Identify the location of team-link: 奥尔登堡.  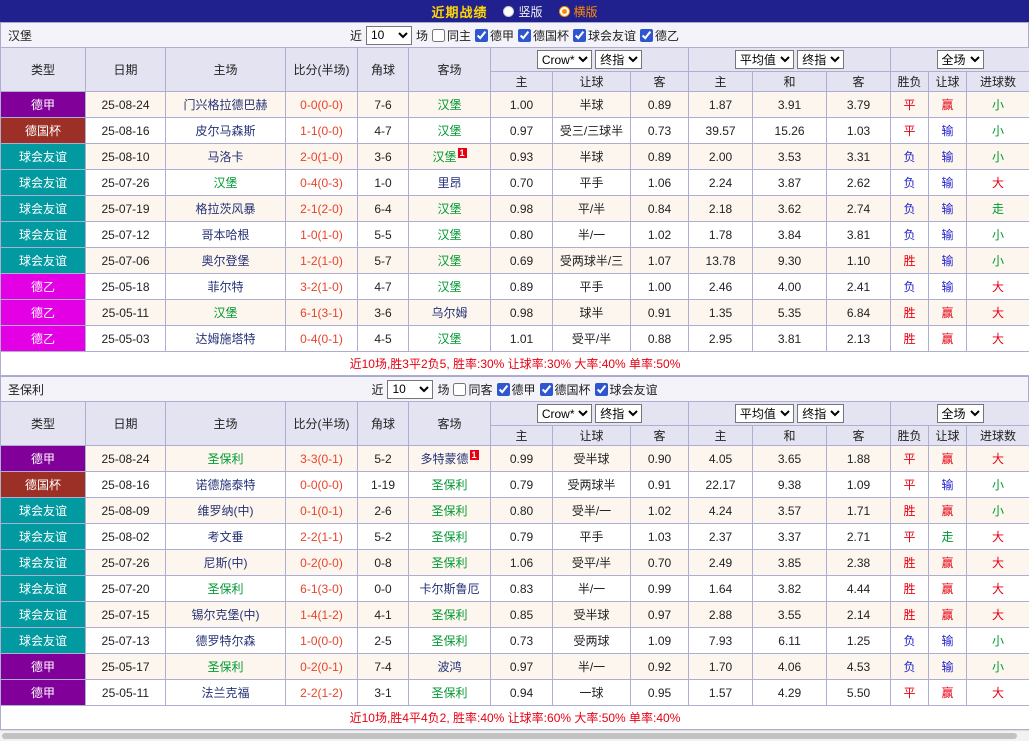
(225, 261).